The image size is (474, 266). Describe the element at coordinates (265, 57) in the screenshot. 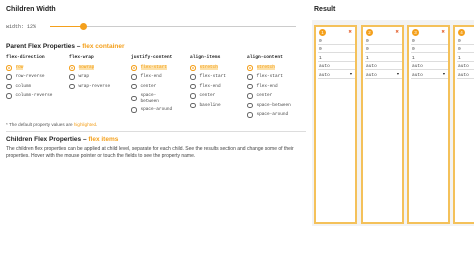

I see `column-head-align-content: align-content` at that location.